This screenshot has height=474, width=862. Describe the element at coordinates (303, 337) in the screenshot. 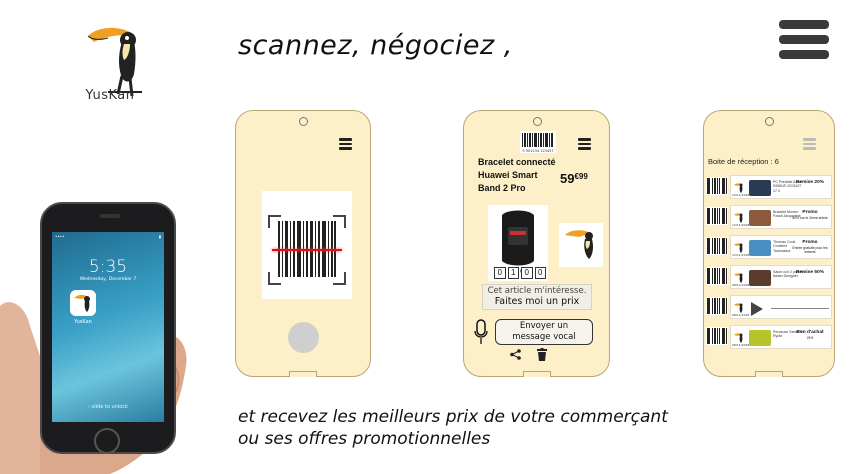

I see `capture-button` at that location.